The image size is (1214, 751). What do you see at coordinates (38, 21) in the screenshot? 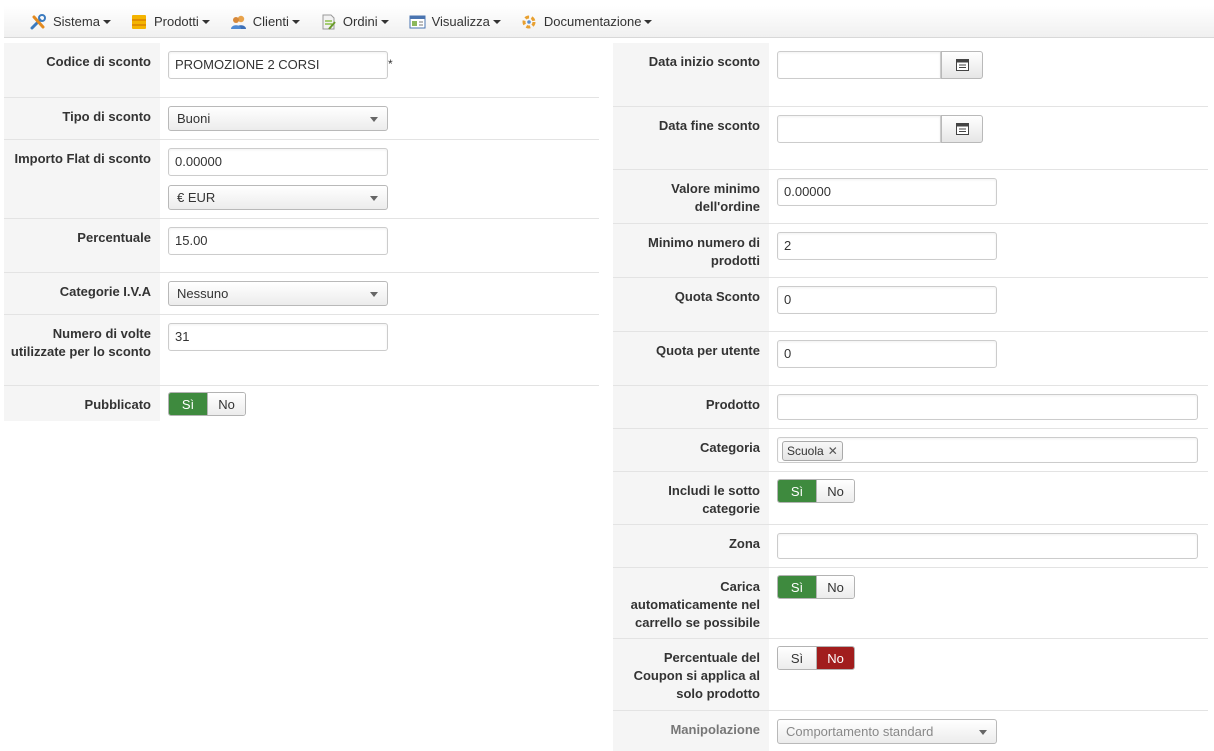
I see `tools-icon` at bounding box center [38, 21].